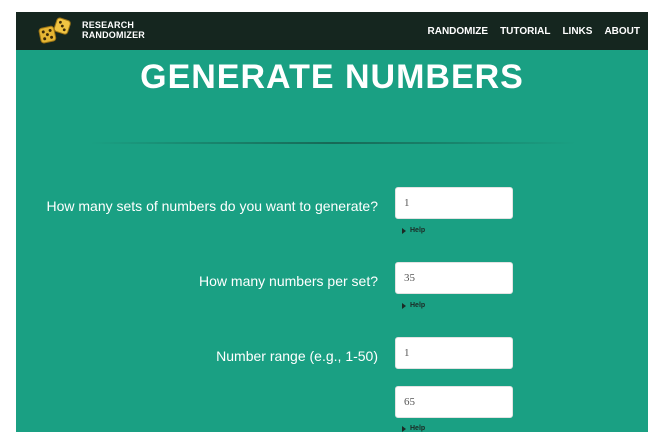 The width and height of the screenshot is (648, 432). I want to click on nav-item-links: LINKS, so click(577, 31).